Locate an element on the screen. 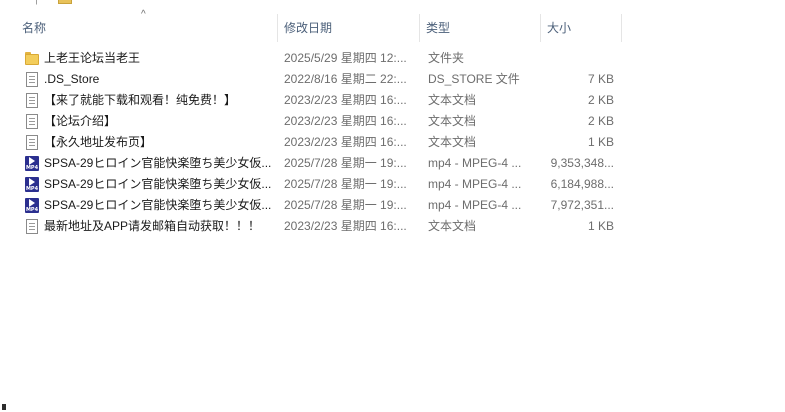 The image size is (785, 412). address-bar-remnant: ↑ is located at coordinates (392, 4).